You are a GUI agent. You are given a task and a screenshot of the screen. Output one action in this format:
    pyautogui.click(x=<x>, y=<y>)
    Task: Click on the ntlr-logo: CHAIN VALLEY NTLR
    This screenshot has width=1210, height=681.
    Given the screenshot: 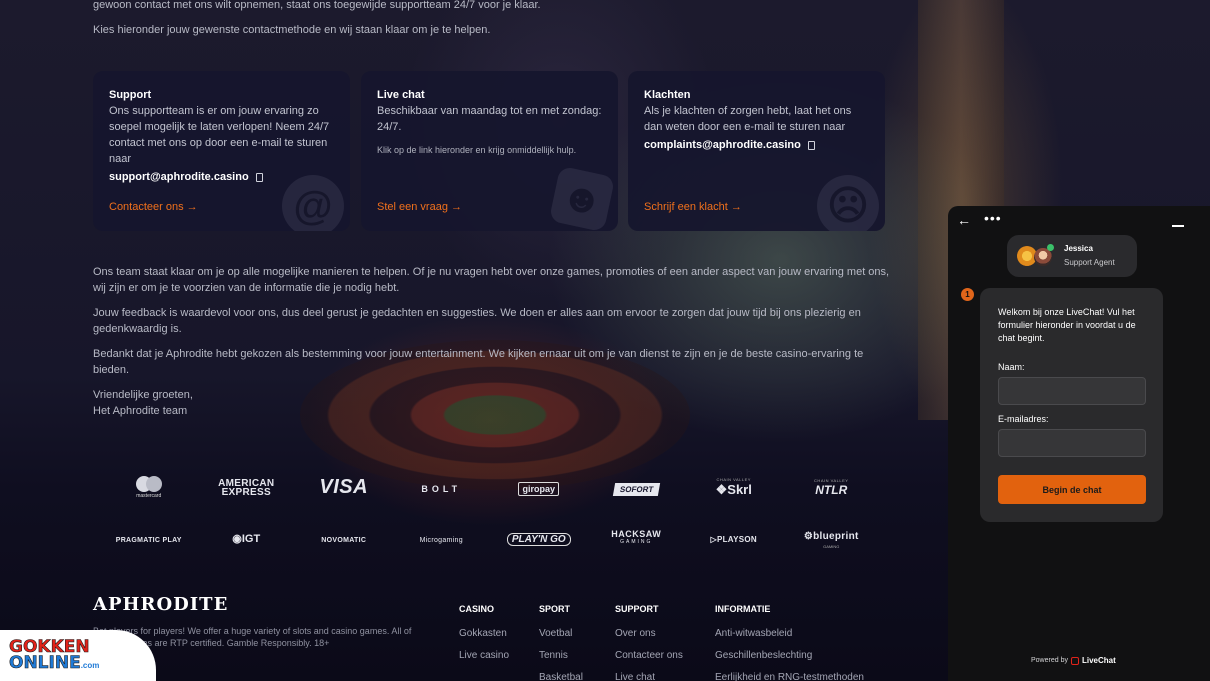 What is the action you would take?
    pyautogui.click(x=831, y=487)
    